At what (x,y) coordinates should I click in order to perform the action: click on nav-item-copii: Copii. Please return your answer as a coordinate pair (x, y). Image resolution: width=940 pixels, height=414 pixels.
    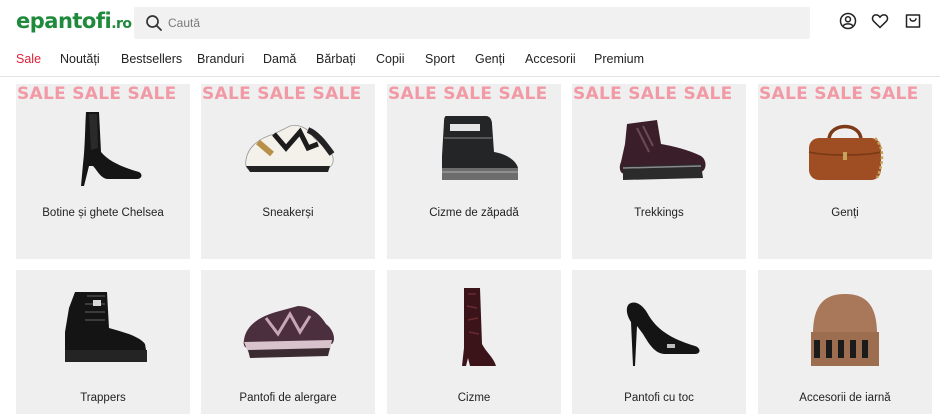
    Looking at the image, I should click on (390, 59).